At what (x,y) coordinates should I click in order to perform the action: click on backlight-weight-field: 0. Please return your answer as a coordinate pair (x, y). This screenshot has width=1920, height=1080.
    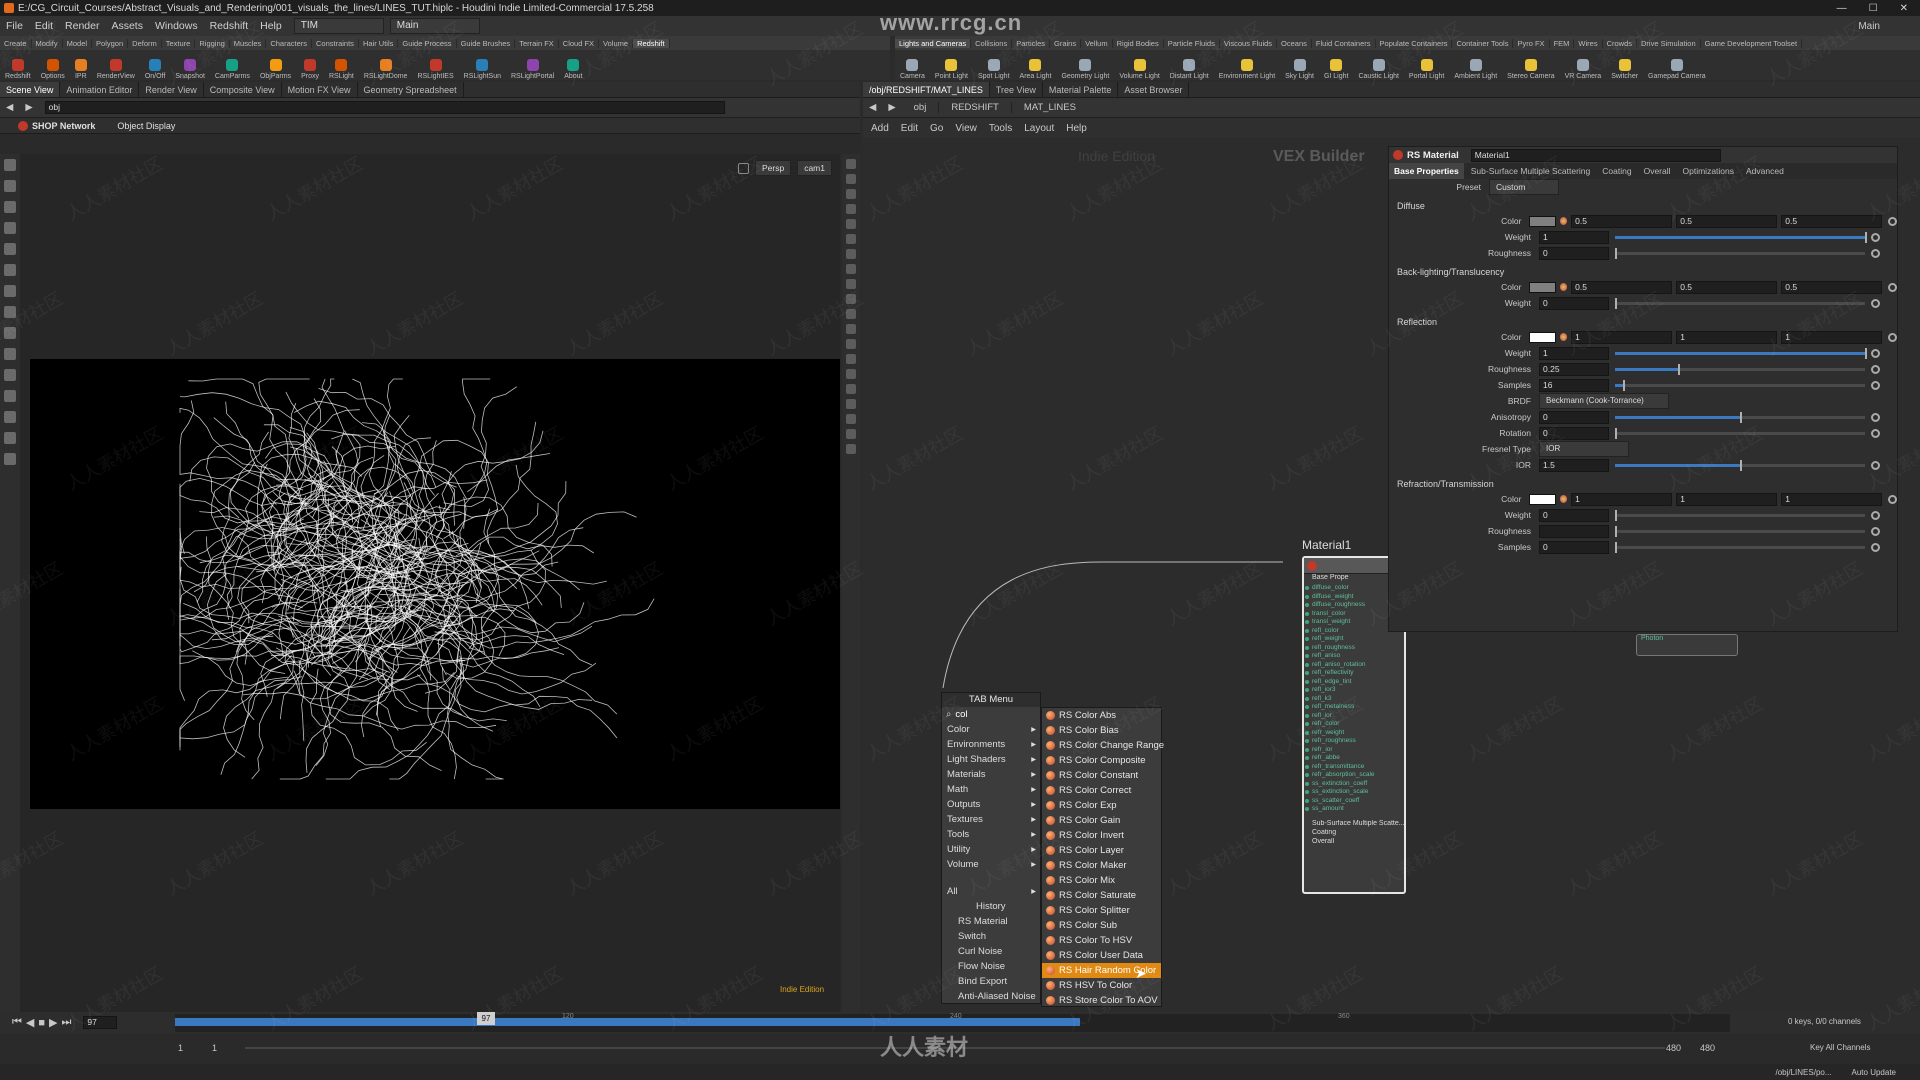
    Looking at the image, I should click on (1574, 303).